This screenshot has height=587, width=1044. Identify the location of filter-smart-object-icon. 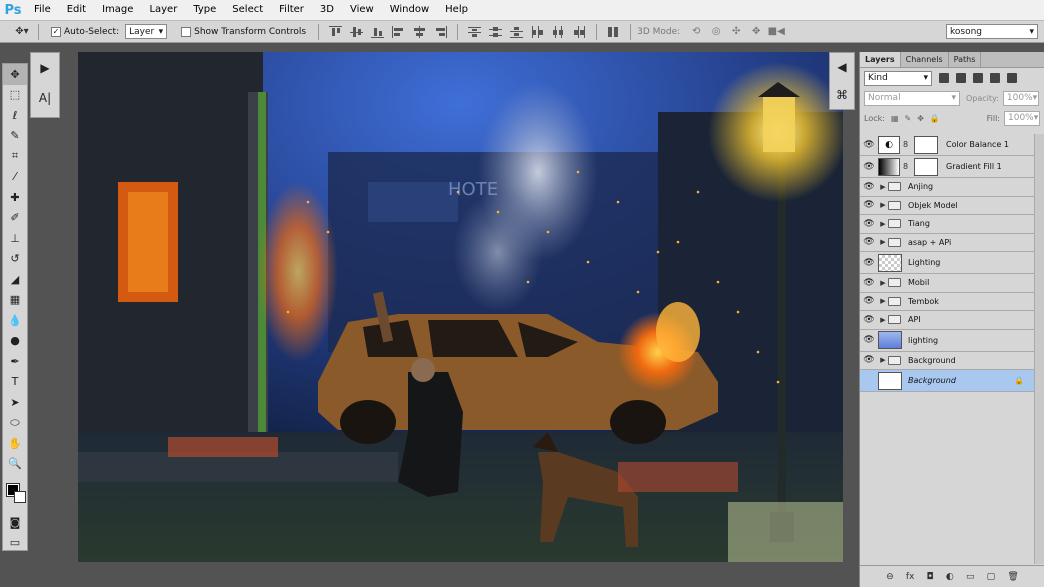
(1012, 78).